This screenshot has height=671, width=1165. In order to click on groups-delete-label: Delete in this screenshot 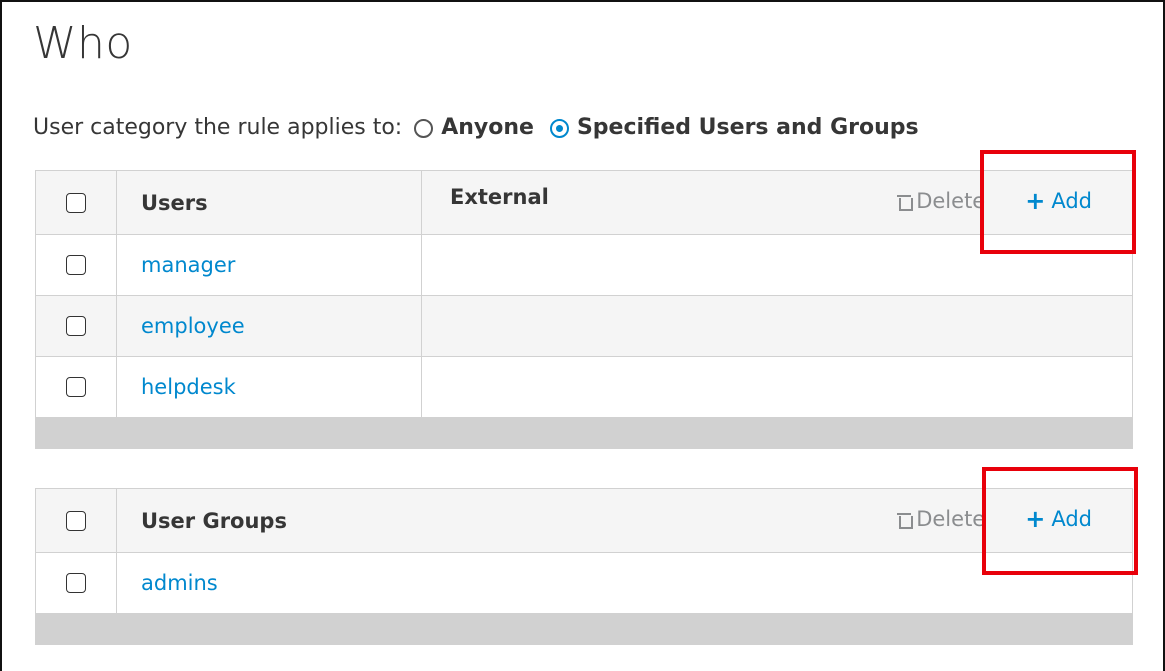, I will do `click(951, 519)`.